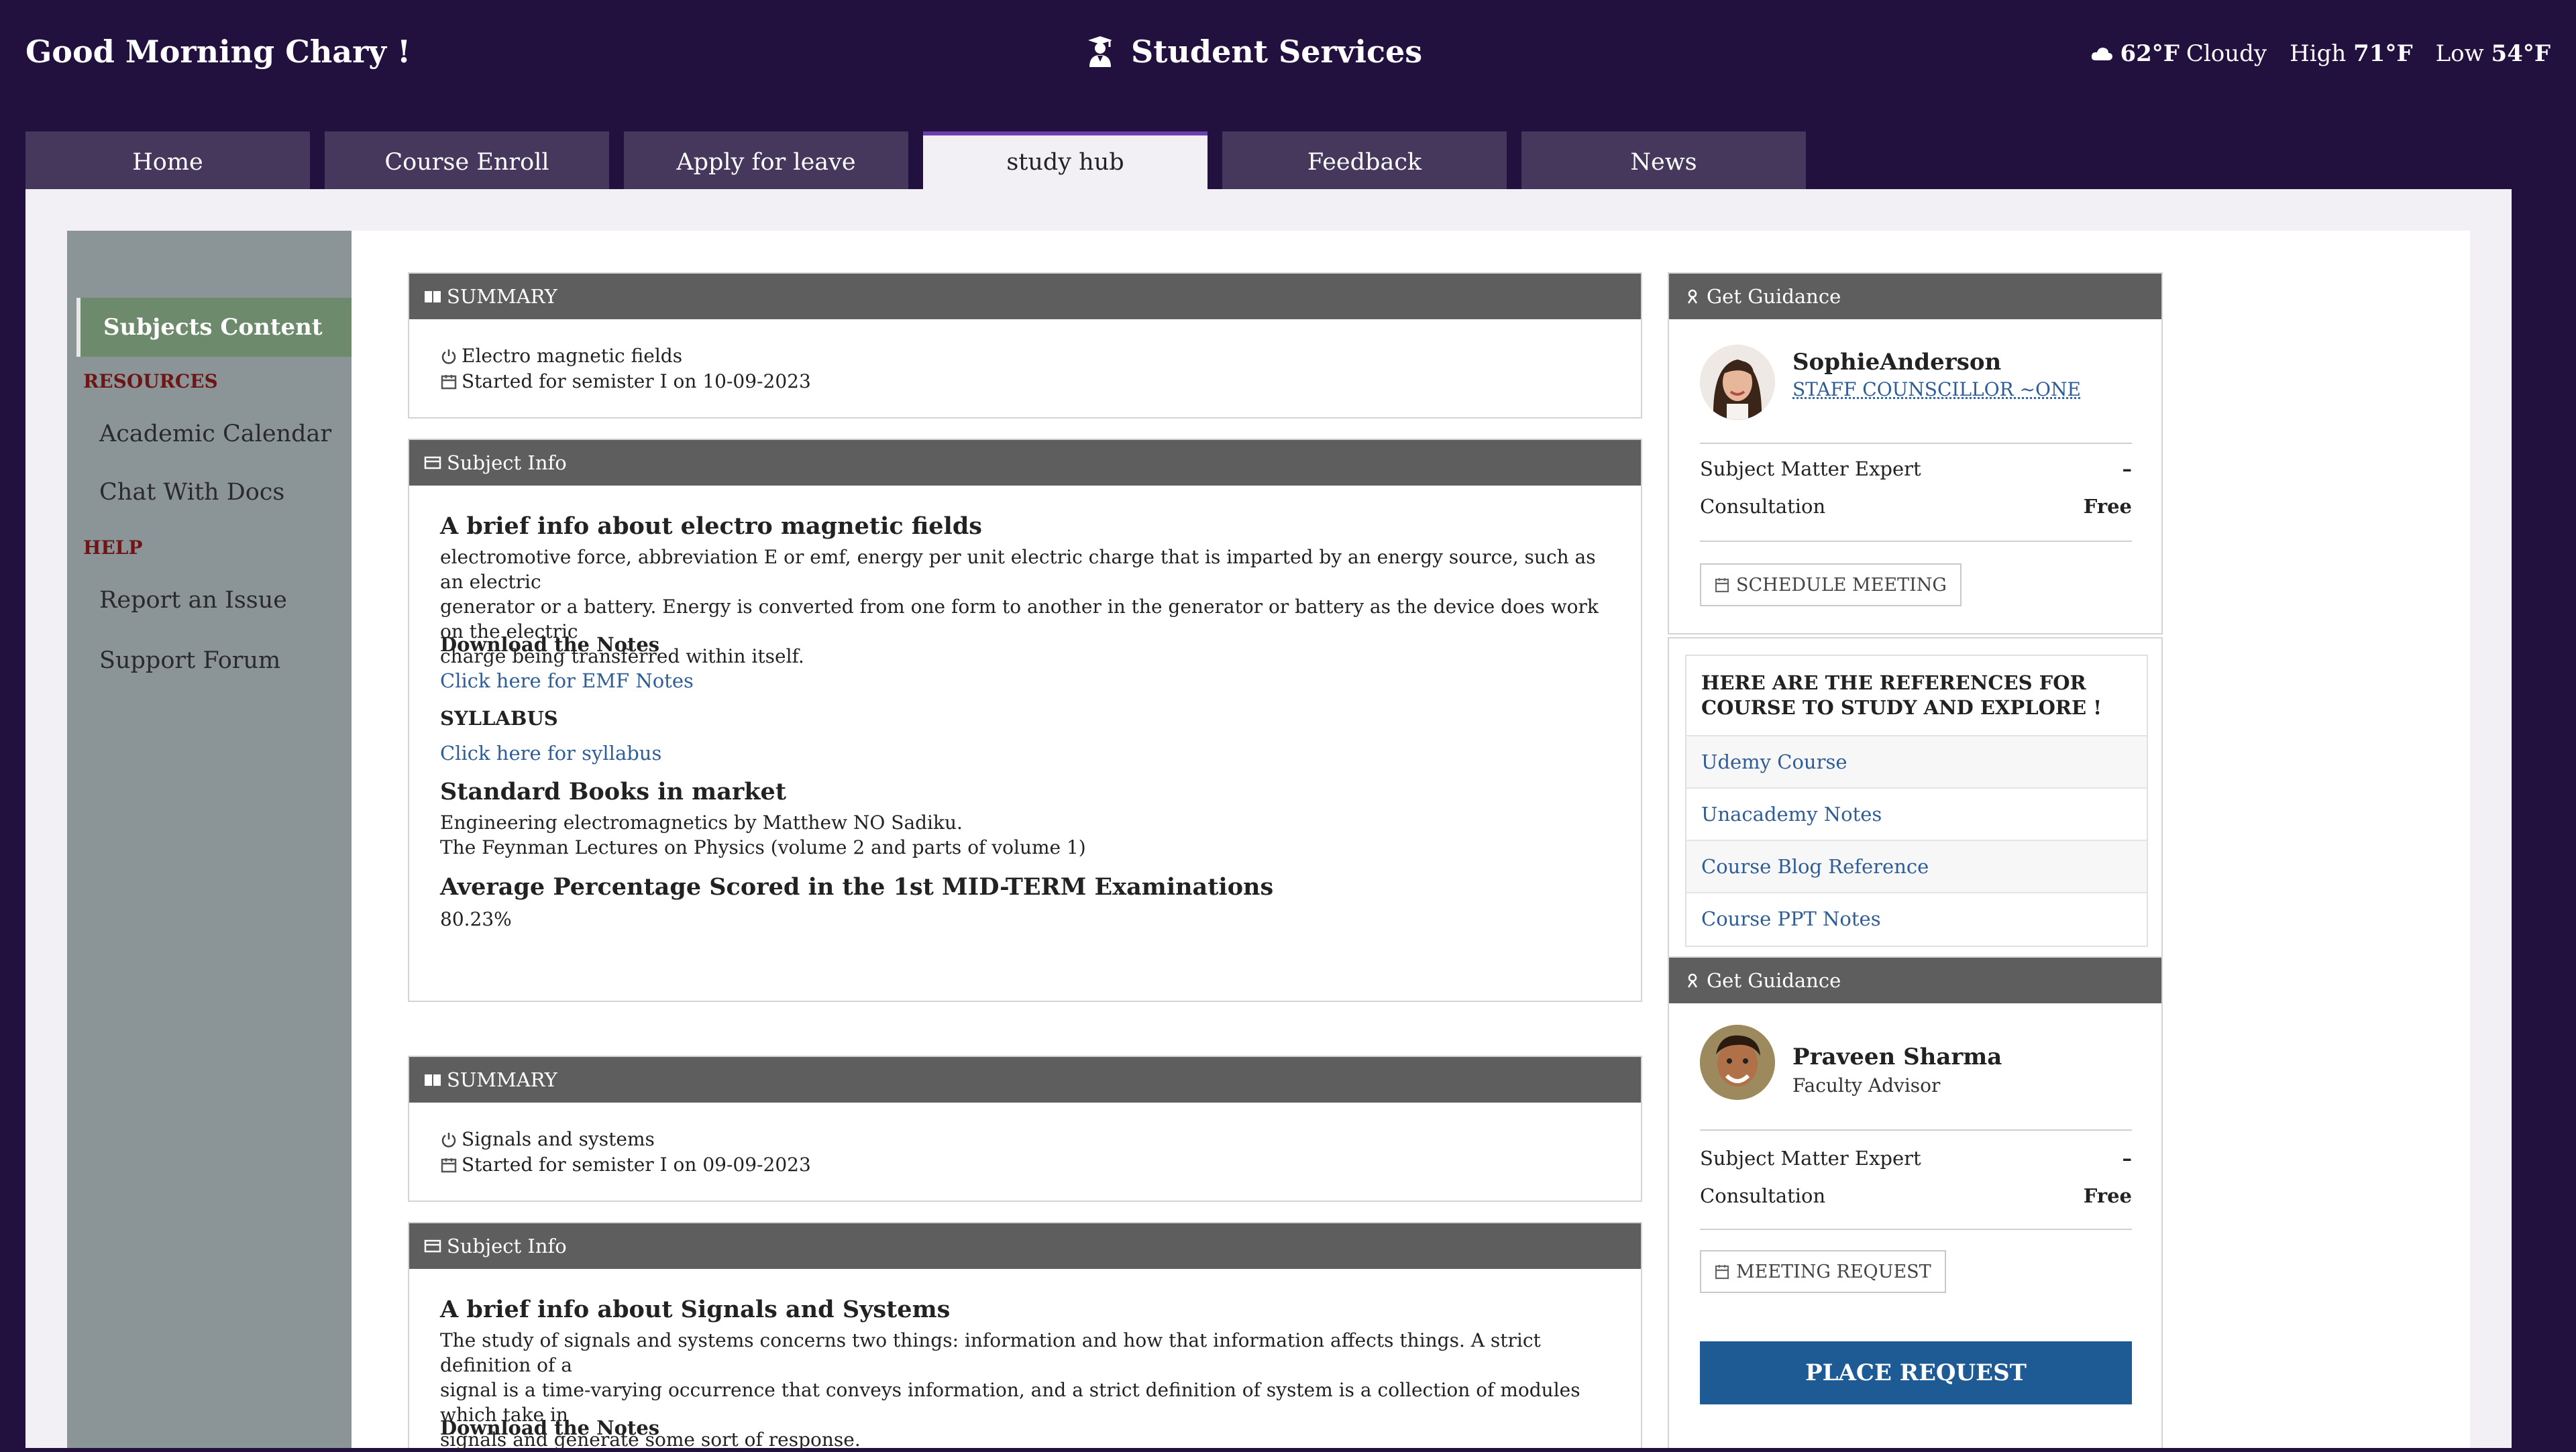 The image size is (2576, 1452). I want to click on sidebar-item-academic-calendar: Academic Calendar, so click(215, 434).